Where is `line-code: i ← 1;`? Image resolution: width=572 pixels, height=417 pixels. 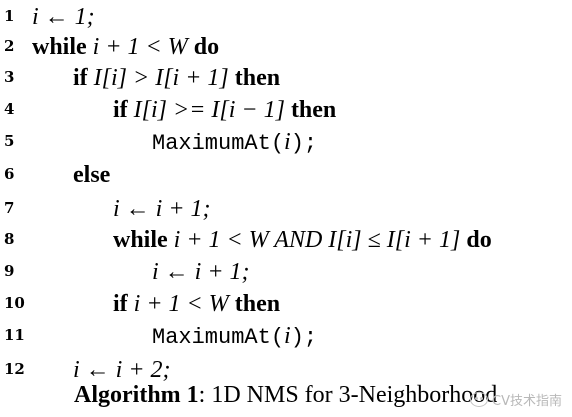 line-code: i ← 1; is located at coordinates (63, 16).